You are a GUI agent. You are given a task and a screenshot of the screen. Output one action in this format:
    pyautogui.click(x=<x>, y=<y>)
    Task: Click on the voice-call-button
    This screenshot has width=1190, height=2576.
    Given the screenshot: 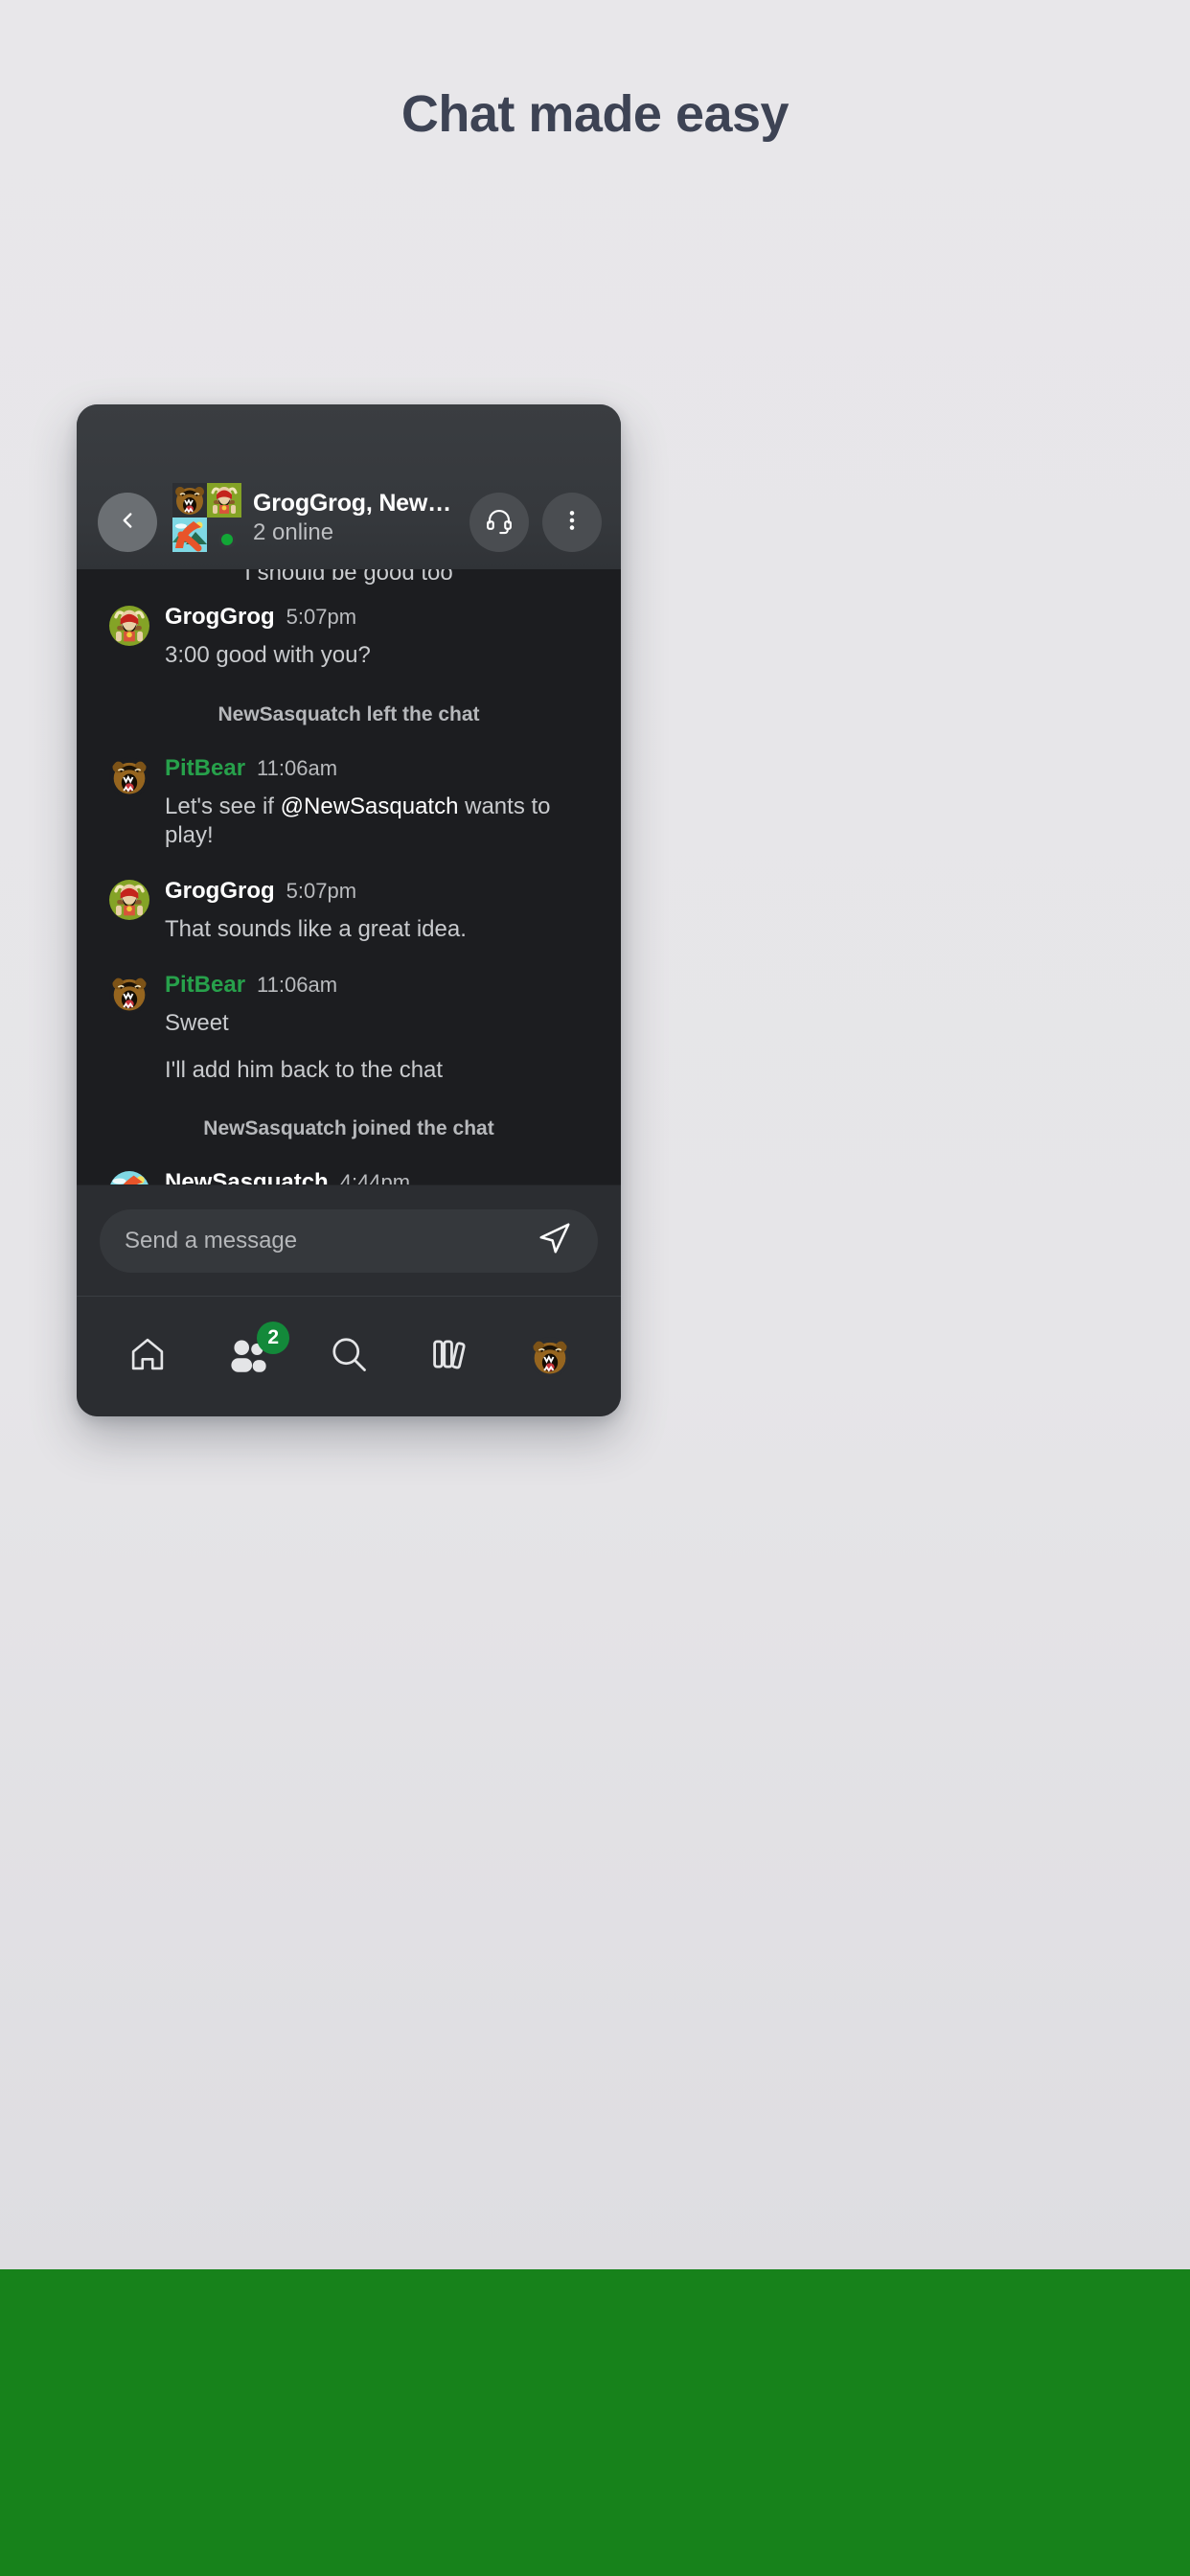 What is the action you would take?
    pyautogui.click(x=499, y=522)
    